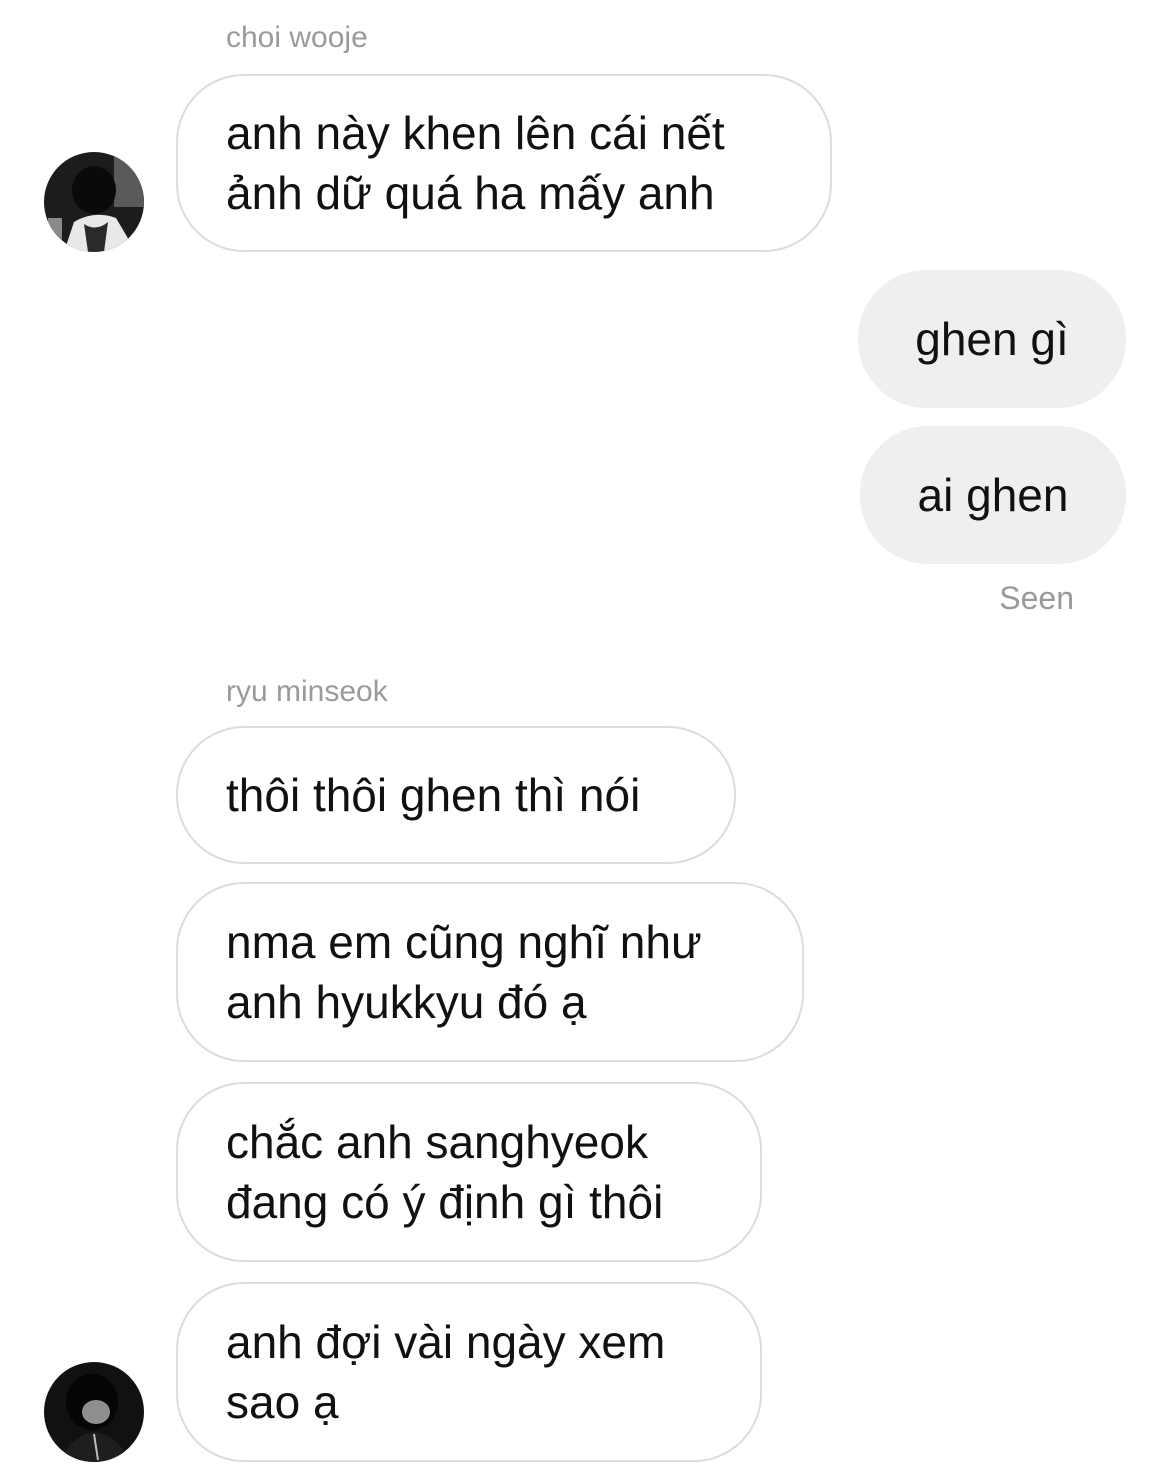  What do you see at coordinates (282, 1402) in the screenshot?
I see `message-text: sao ạ` at bounding box center [282, 1402].